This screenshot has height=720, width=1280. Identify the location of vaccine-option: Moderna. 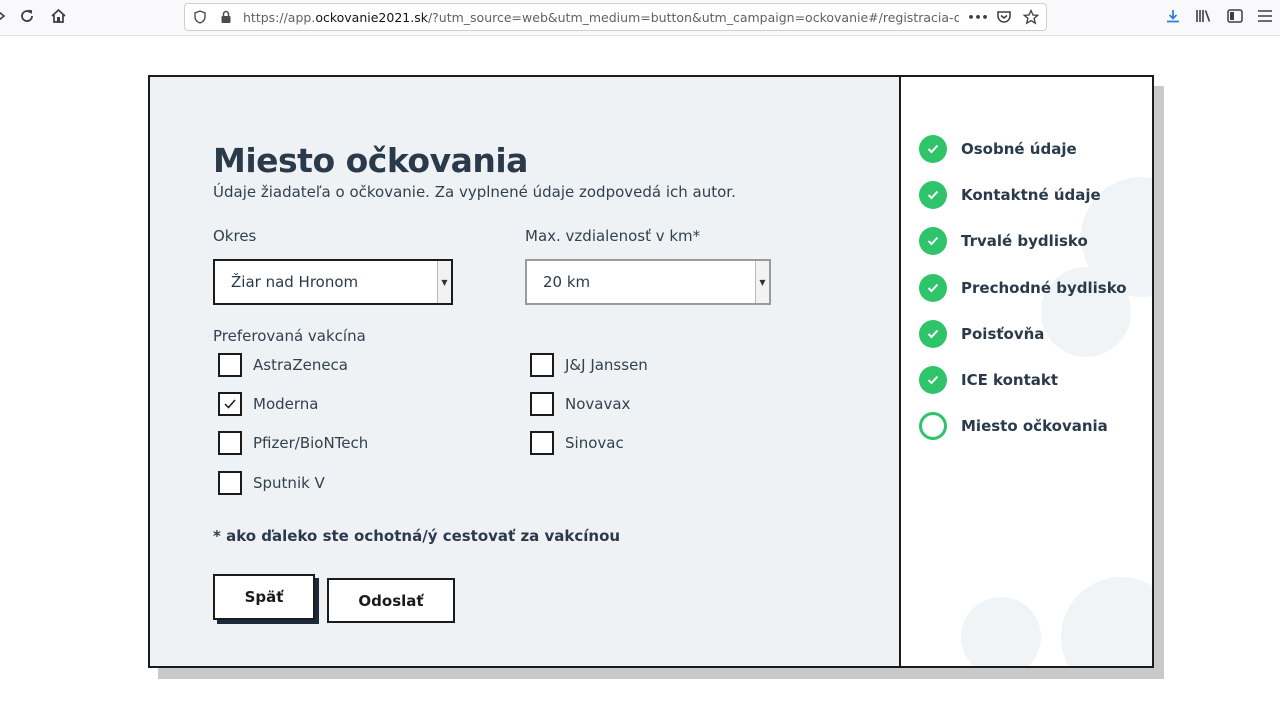
(268, 404).